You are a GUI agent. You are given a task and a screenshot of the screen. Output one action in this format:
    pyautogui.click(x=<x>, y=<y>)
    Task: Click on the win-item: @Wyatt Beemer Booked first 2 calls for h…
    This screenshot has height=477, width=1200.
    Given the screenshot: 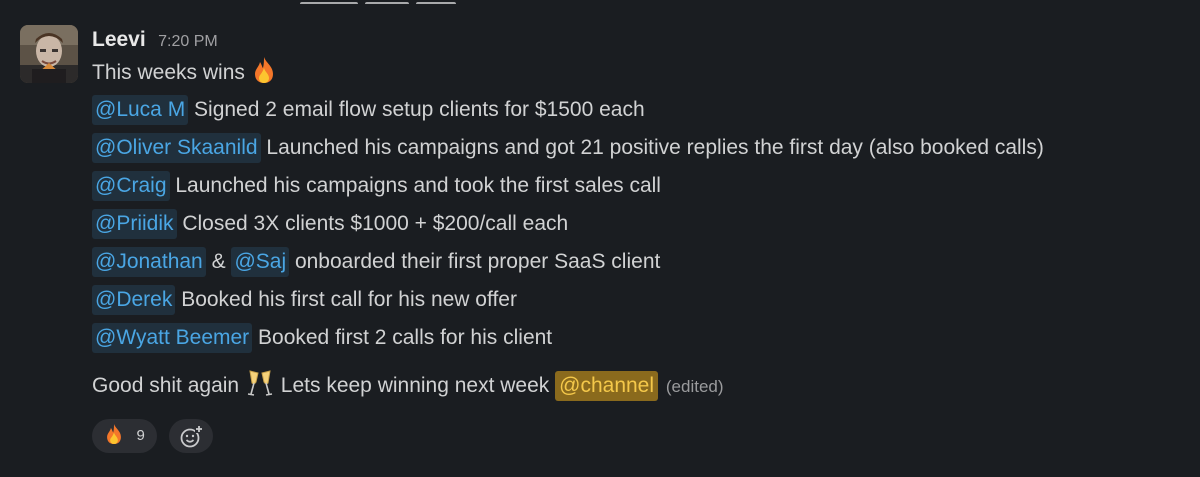 What is the action you would take?
    pyautogui.click(x=642, y=338)
    